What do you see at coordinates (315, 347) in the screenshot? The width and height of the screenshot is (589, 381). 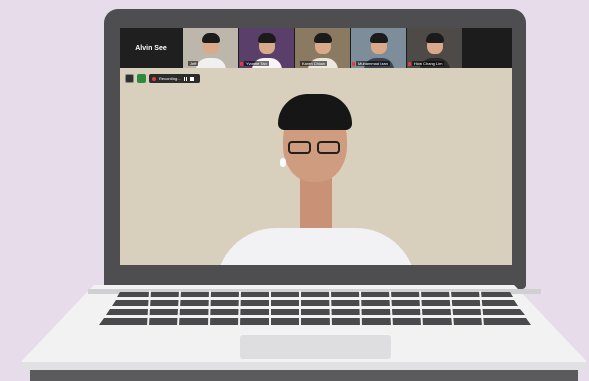 I see `trackpad` at bounding box center [315, 347].